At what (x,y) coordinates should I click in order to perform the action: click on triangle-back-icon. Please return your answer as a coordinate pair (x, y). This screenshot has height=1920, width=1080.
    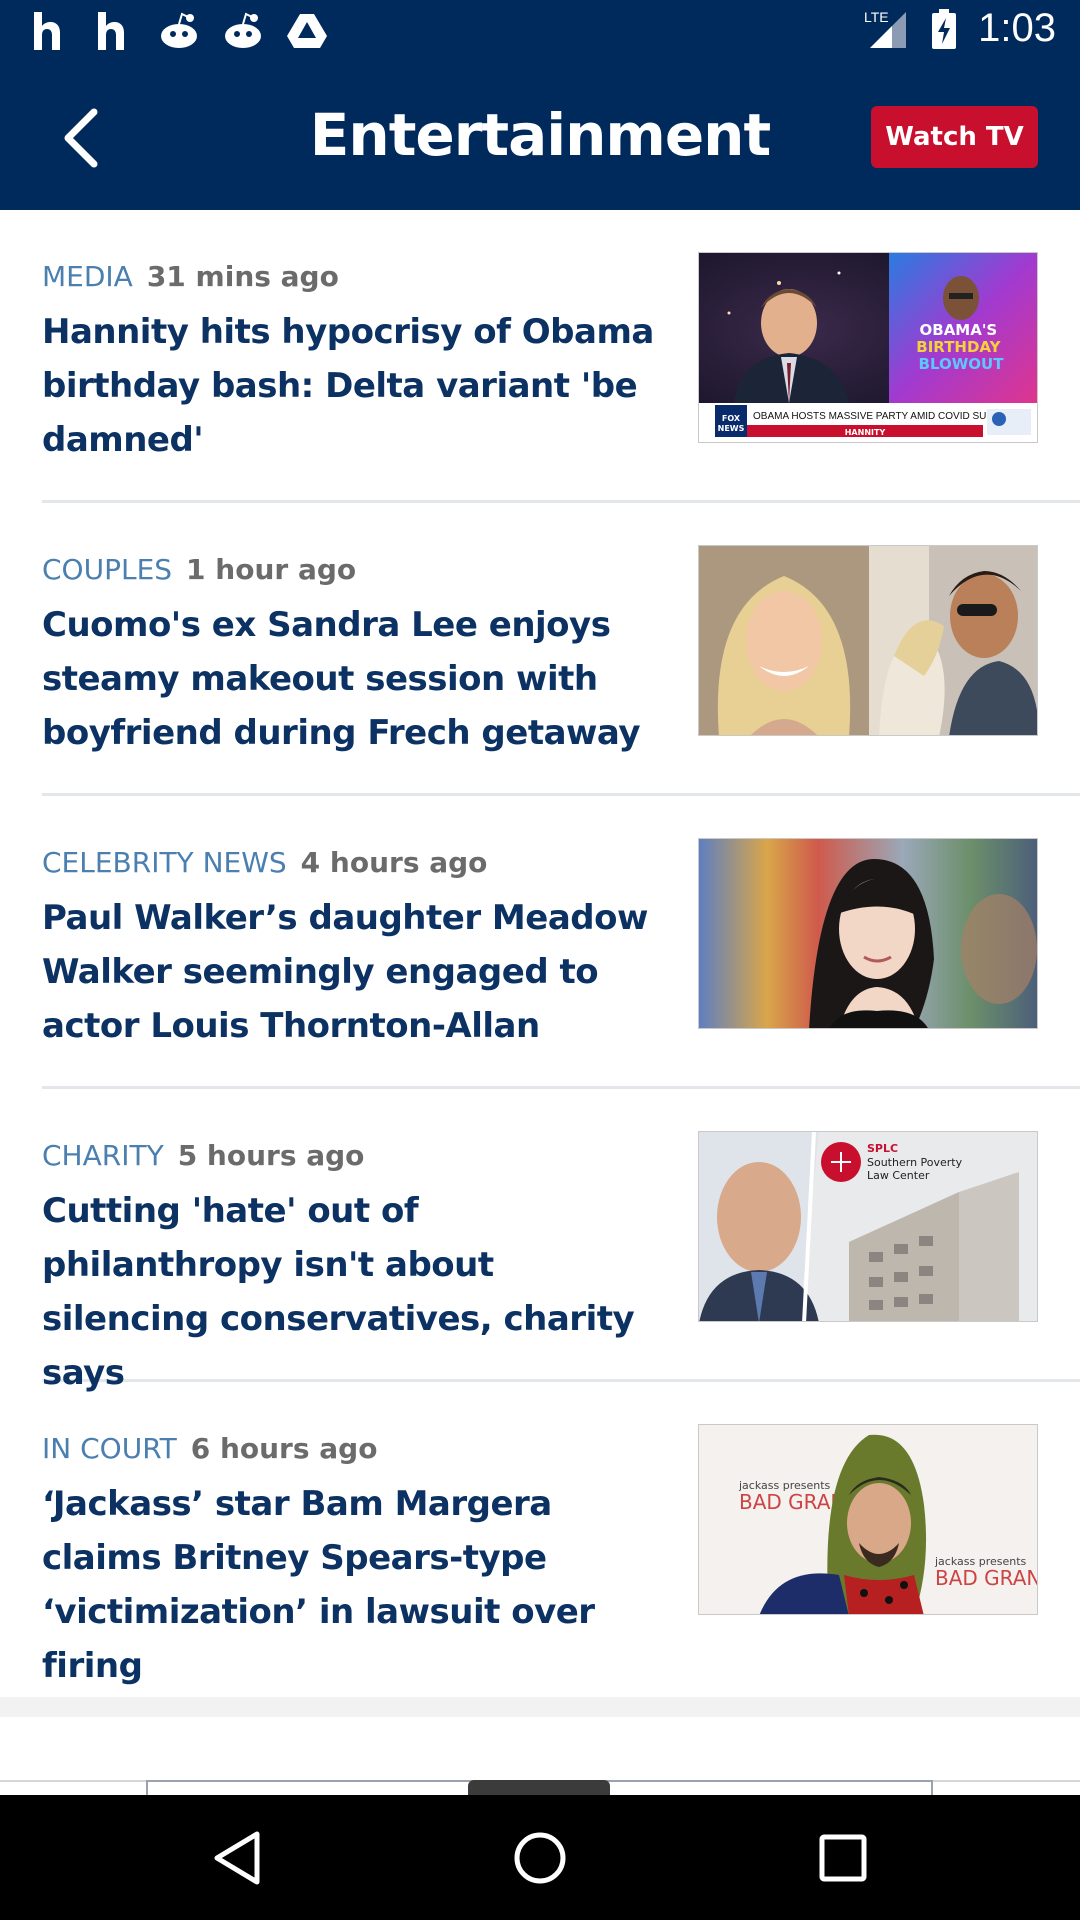
    Looking at the image, I should click on (237, 1858).